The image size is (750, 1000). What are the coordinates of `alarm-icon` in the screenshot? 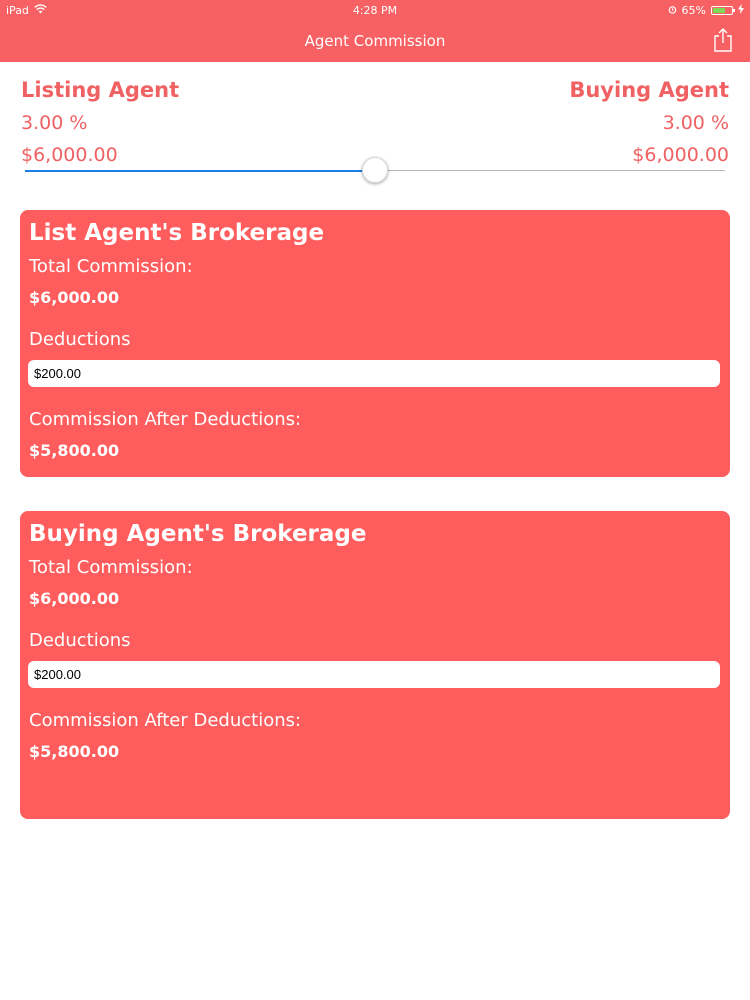 It's located at (672, 10).